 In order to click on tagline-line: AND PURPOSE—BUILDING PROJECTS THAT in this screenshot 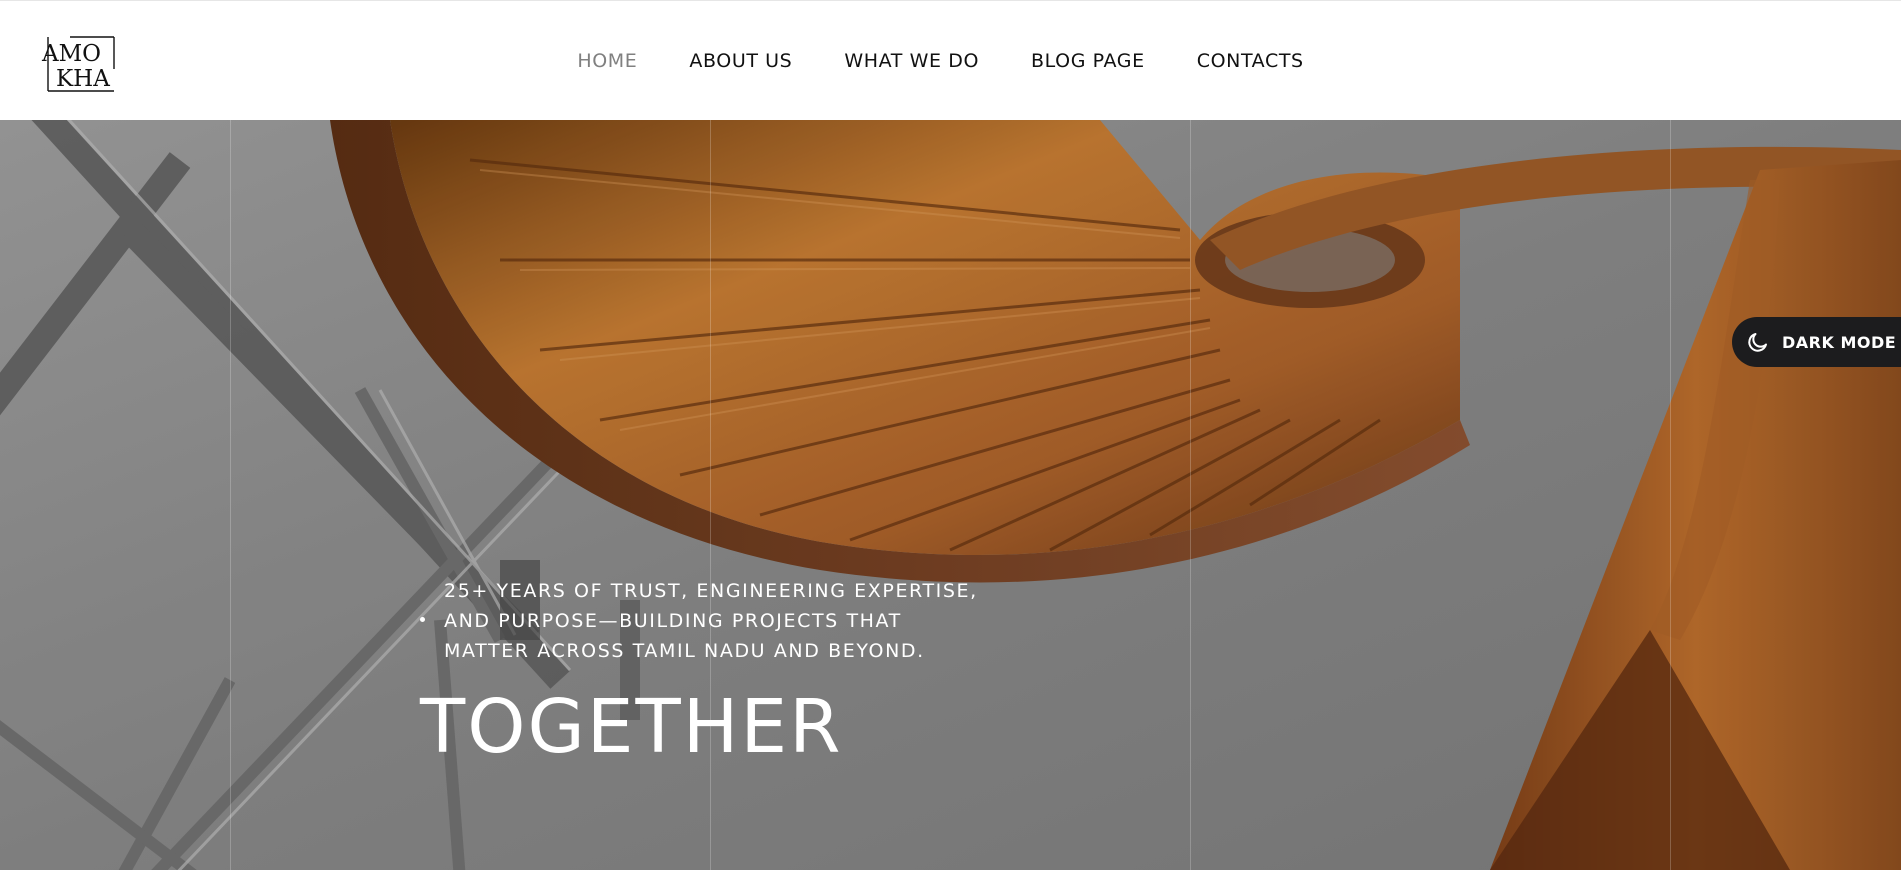, I will do `click(673, 621)`.